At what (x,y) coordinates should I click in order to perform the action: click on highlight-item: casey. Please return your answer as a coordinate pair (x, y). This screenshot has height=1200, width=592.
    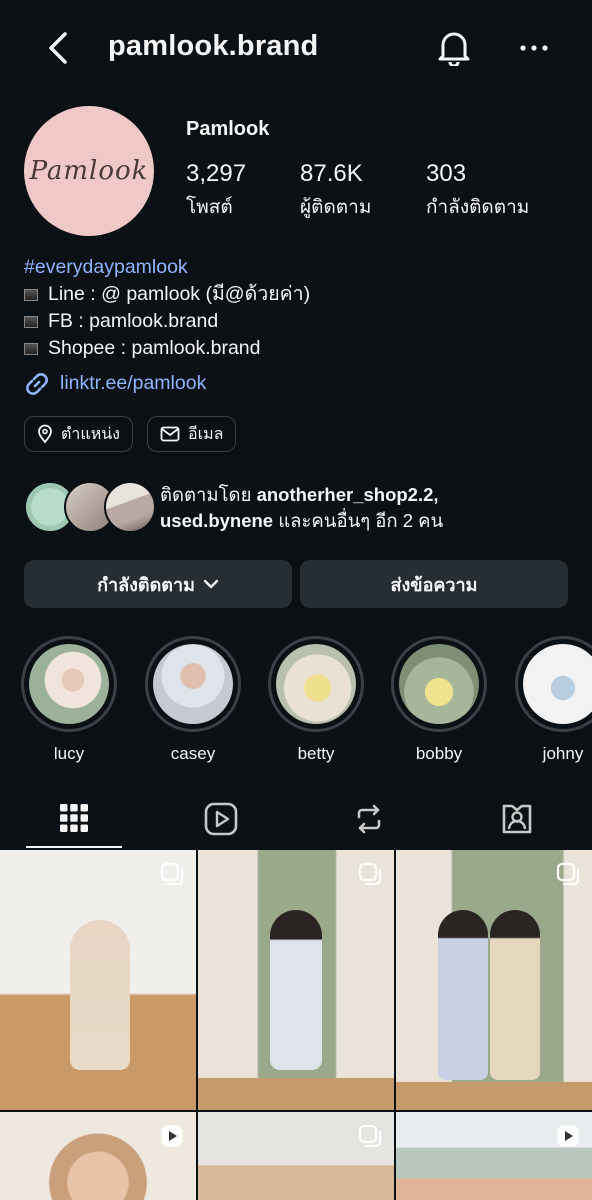
    Looking at the image, I should click on (193, 700).